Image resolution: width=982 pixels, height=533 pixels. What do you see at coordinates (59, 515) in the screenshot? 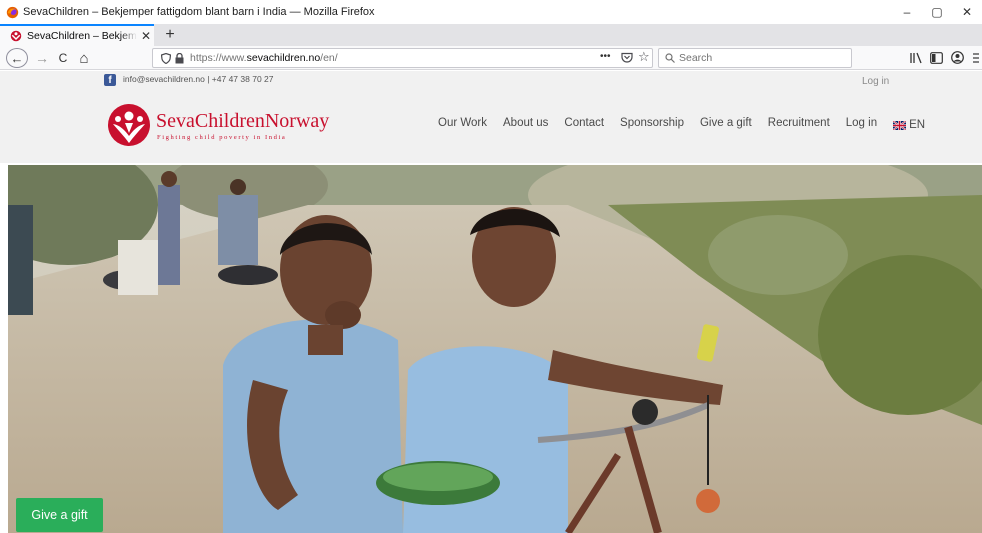
I see `give-a-gift-button: Give a gift` at bounding box center [59, 515].